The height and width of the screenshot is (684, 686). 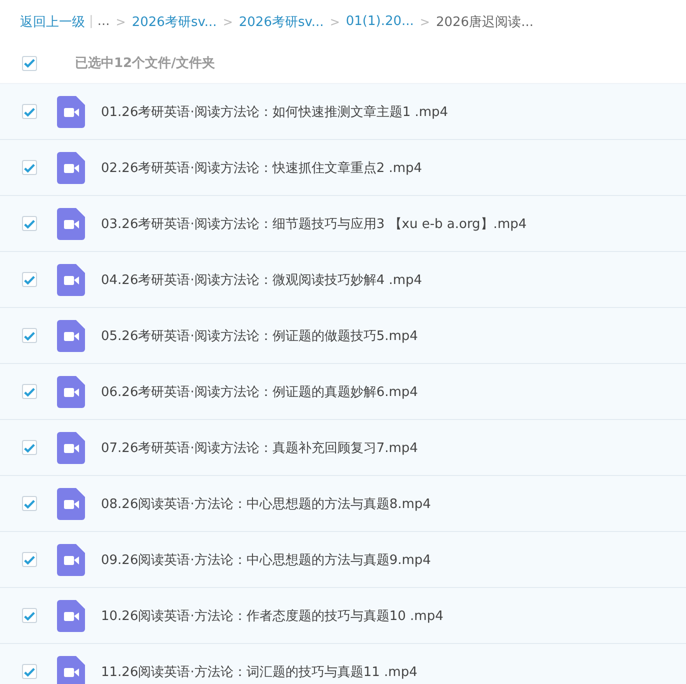 What do you see at coordinates (274, 111) in the screenshot?
I see `file-name: 01.26考研英语·阅读方法论：如何快速推测文章主题1 .mp4` at bounding box center [274, 111].